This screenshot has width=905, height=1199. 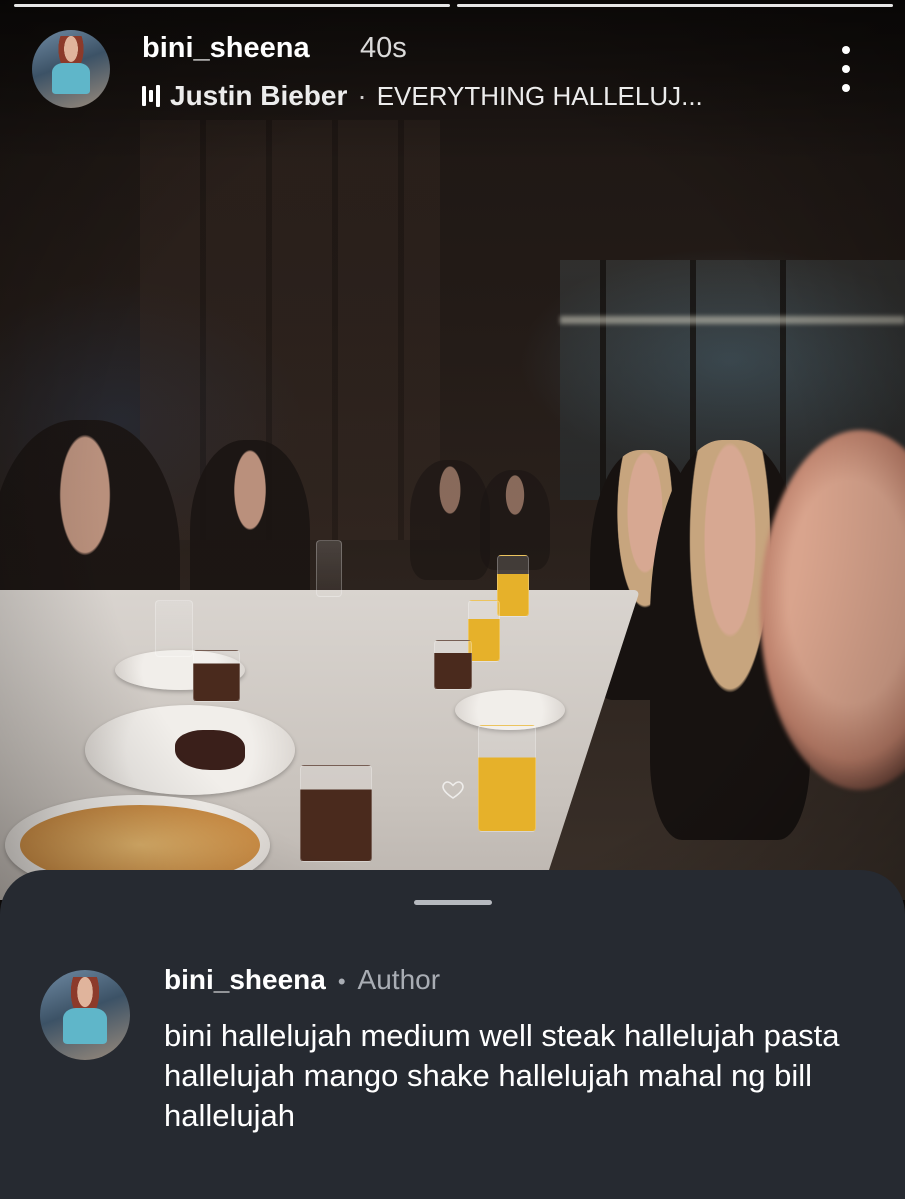 I want to click on music-artist: Justin Bieber, so click(x=259, y=95).